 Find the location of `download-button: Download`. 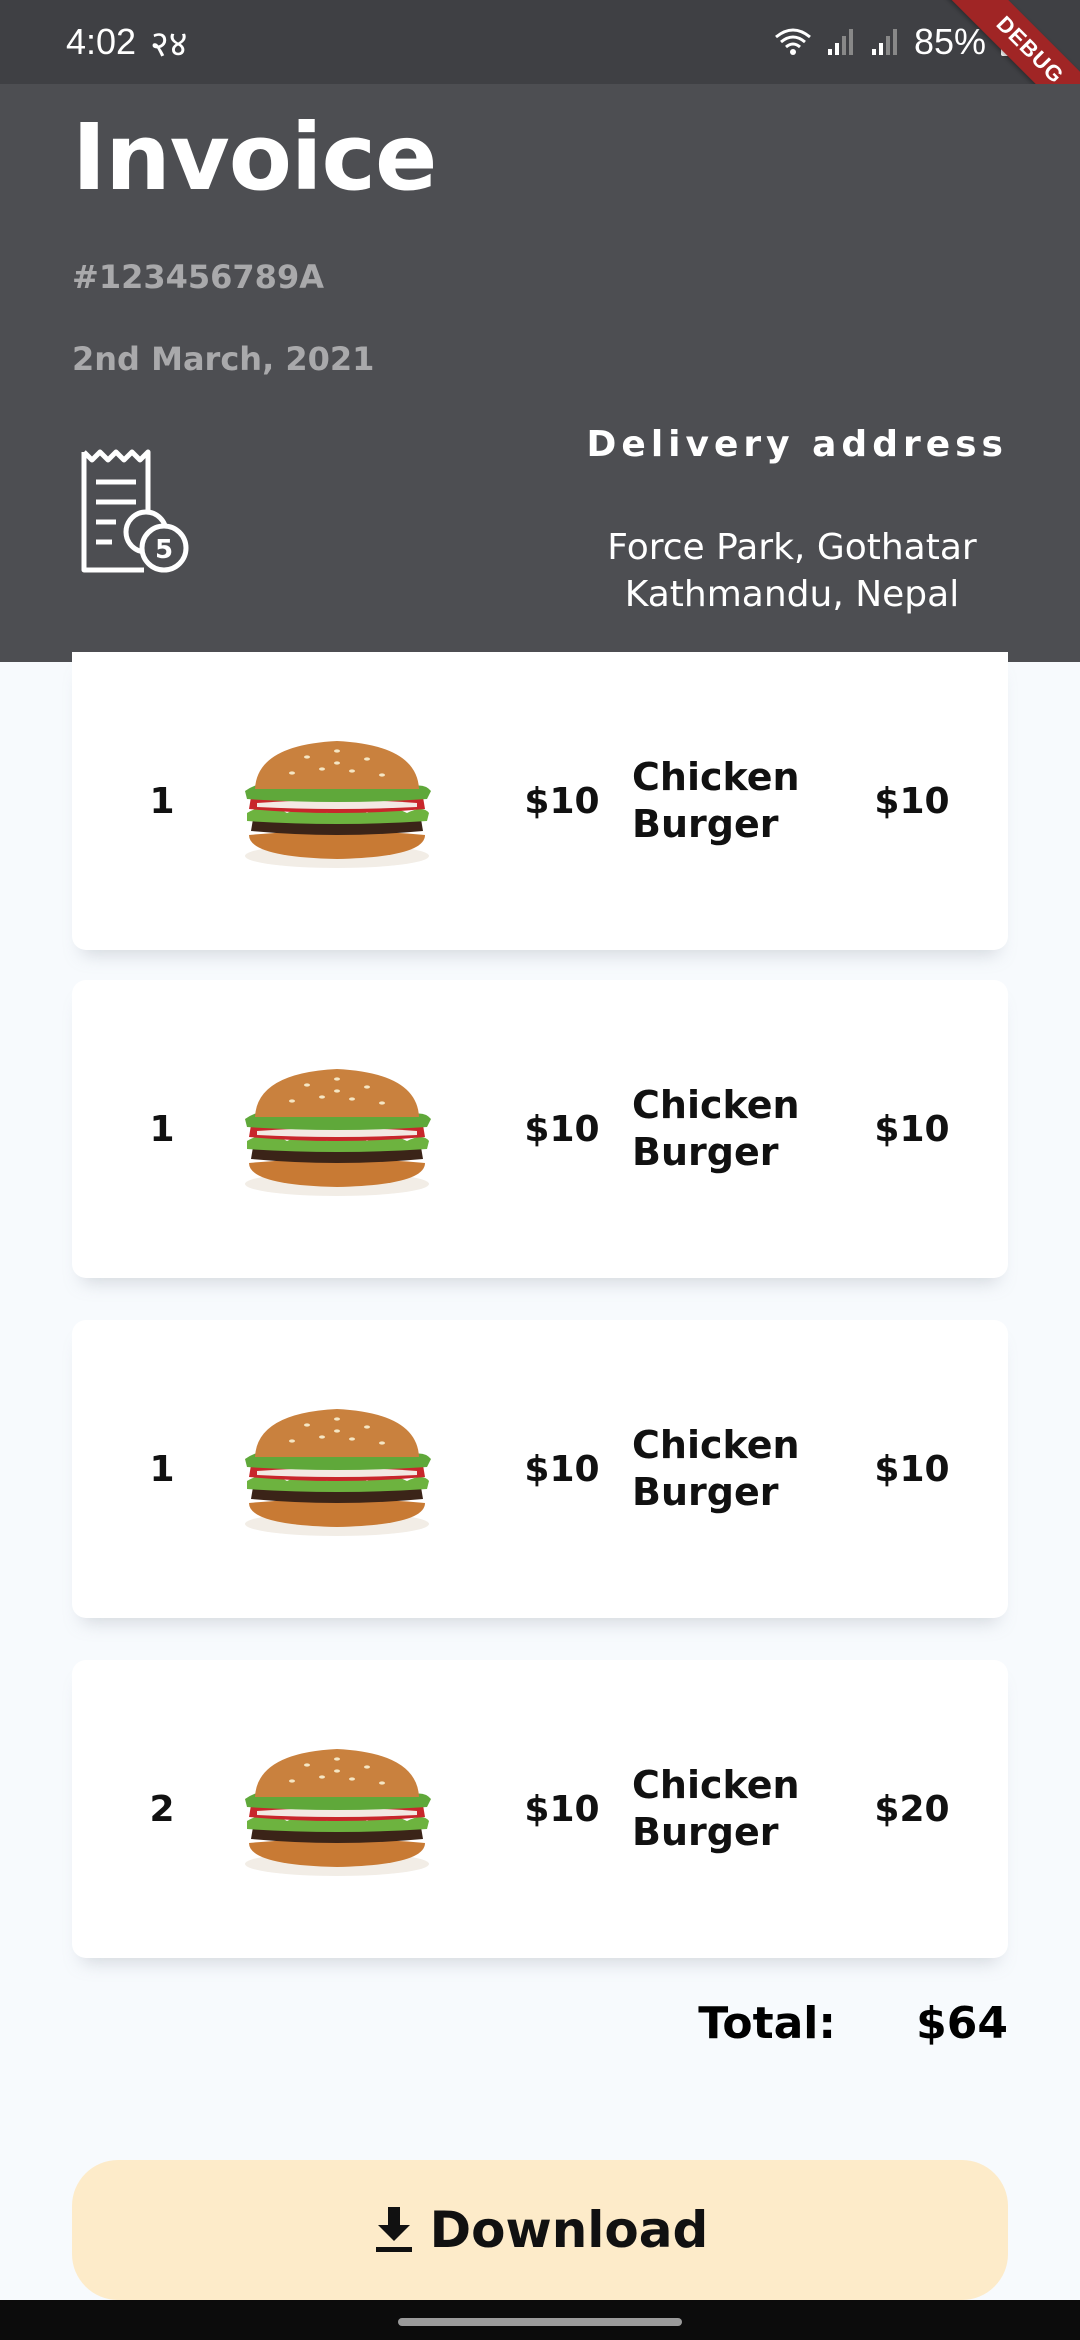

download-button: Download is located at coordinates (540, 2230).